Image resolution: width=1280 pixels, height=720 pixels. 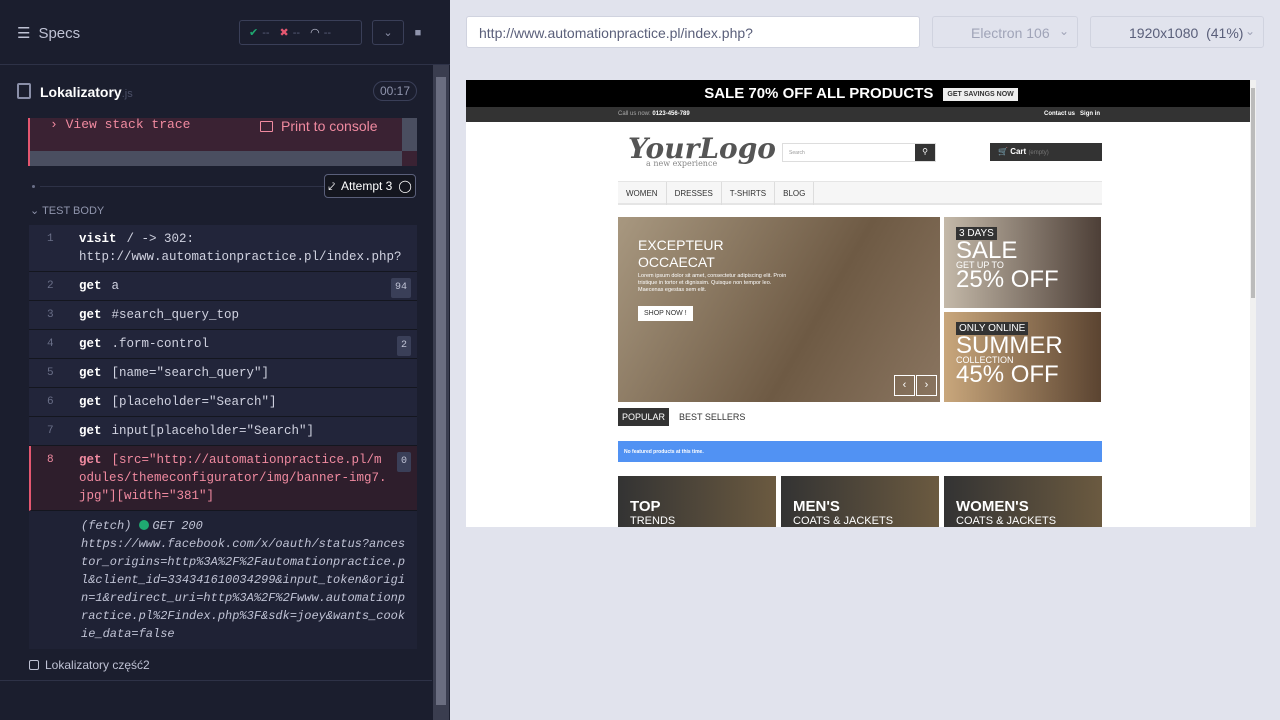 I want to click on category-card: TOP TRENDS, so click(x=697, y=501).